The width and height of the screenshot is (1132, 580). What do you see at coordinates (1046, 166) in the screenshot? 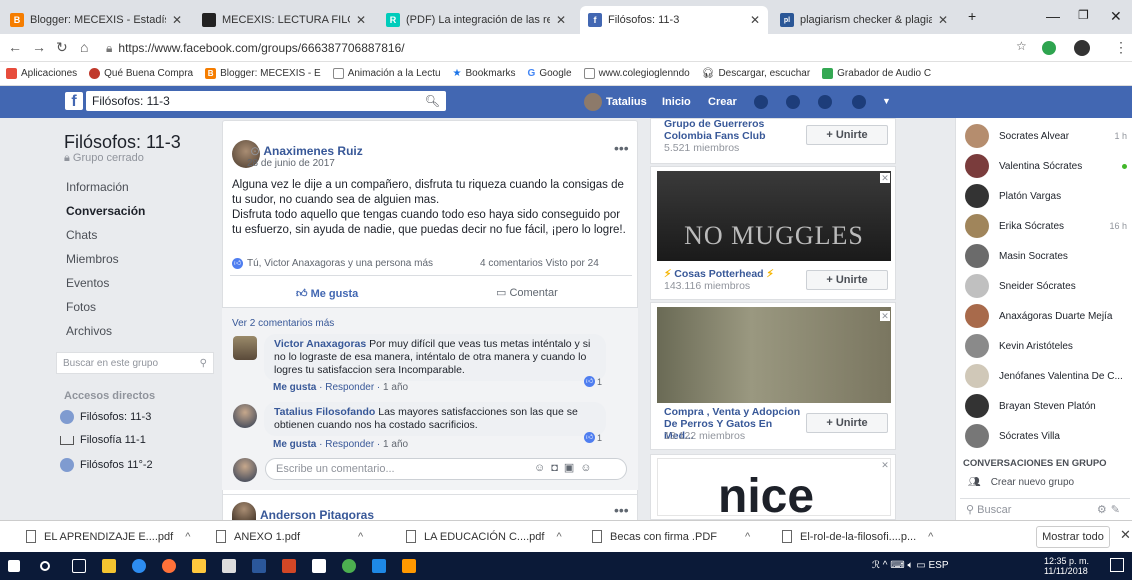
I see `chat-contact: Valentina Sócrates` at bounding box center [1046, 166].